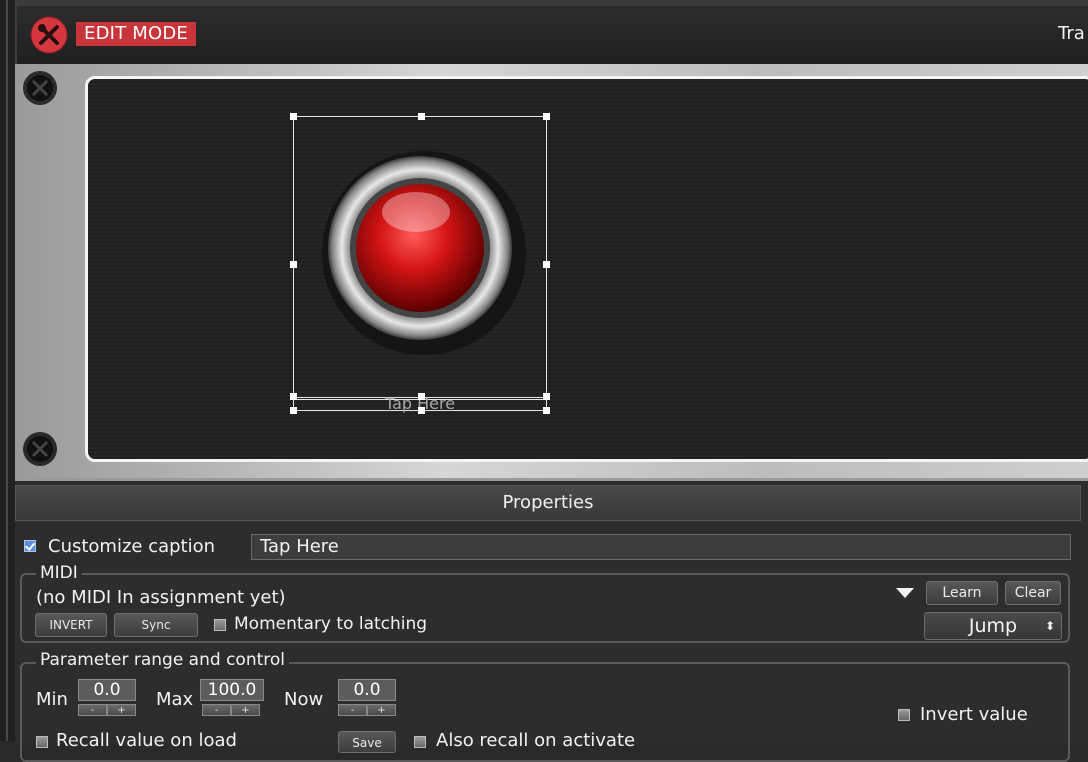 Image resolution: width=1088 pixels, height=762 pixels. What do you see at coordinates (30, 546) in the screenshot?
I see `customize-caption-checkbox` at bounding box center [30, 546].